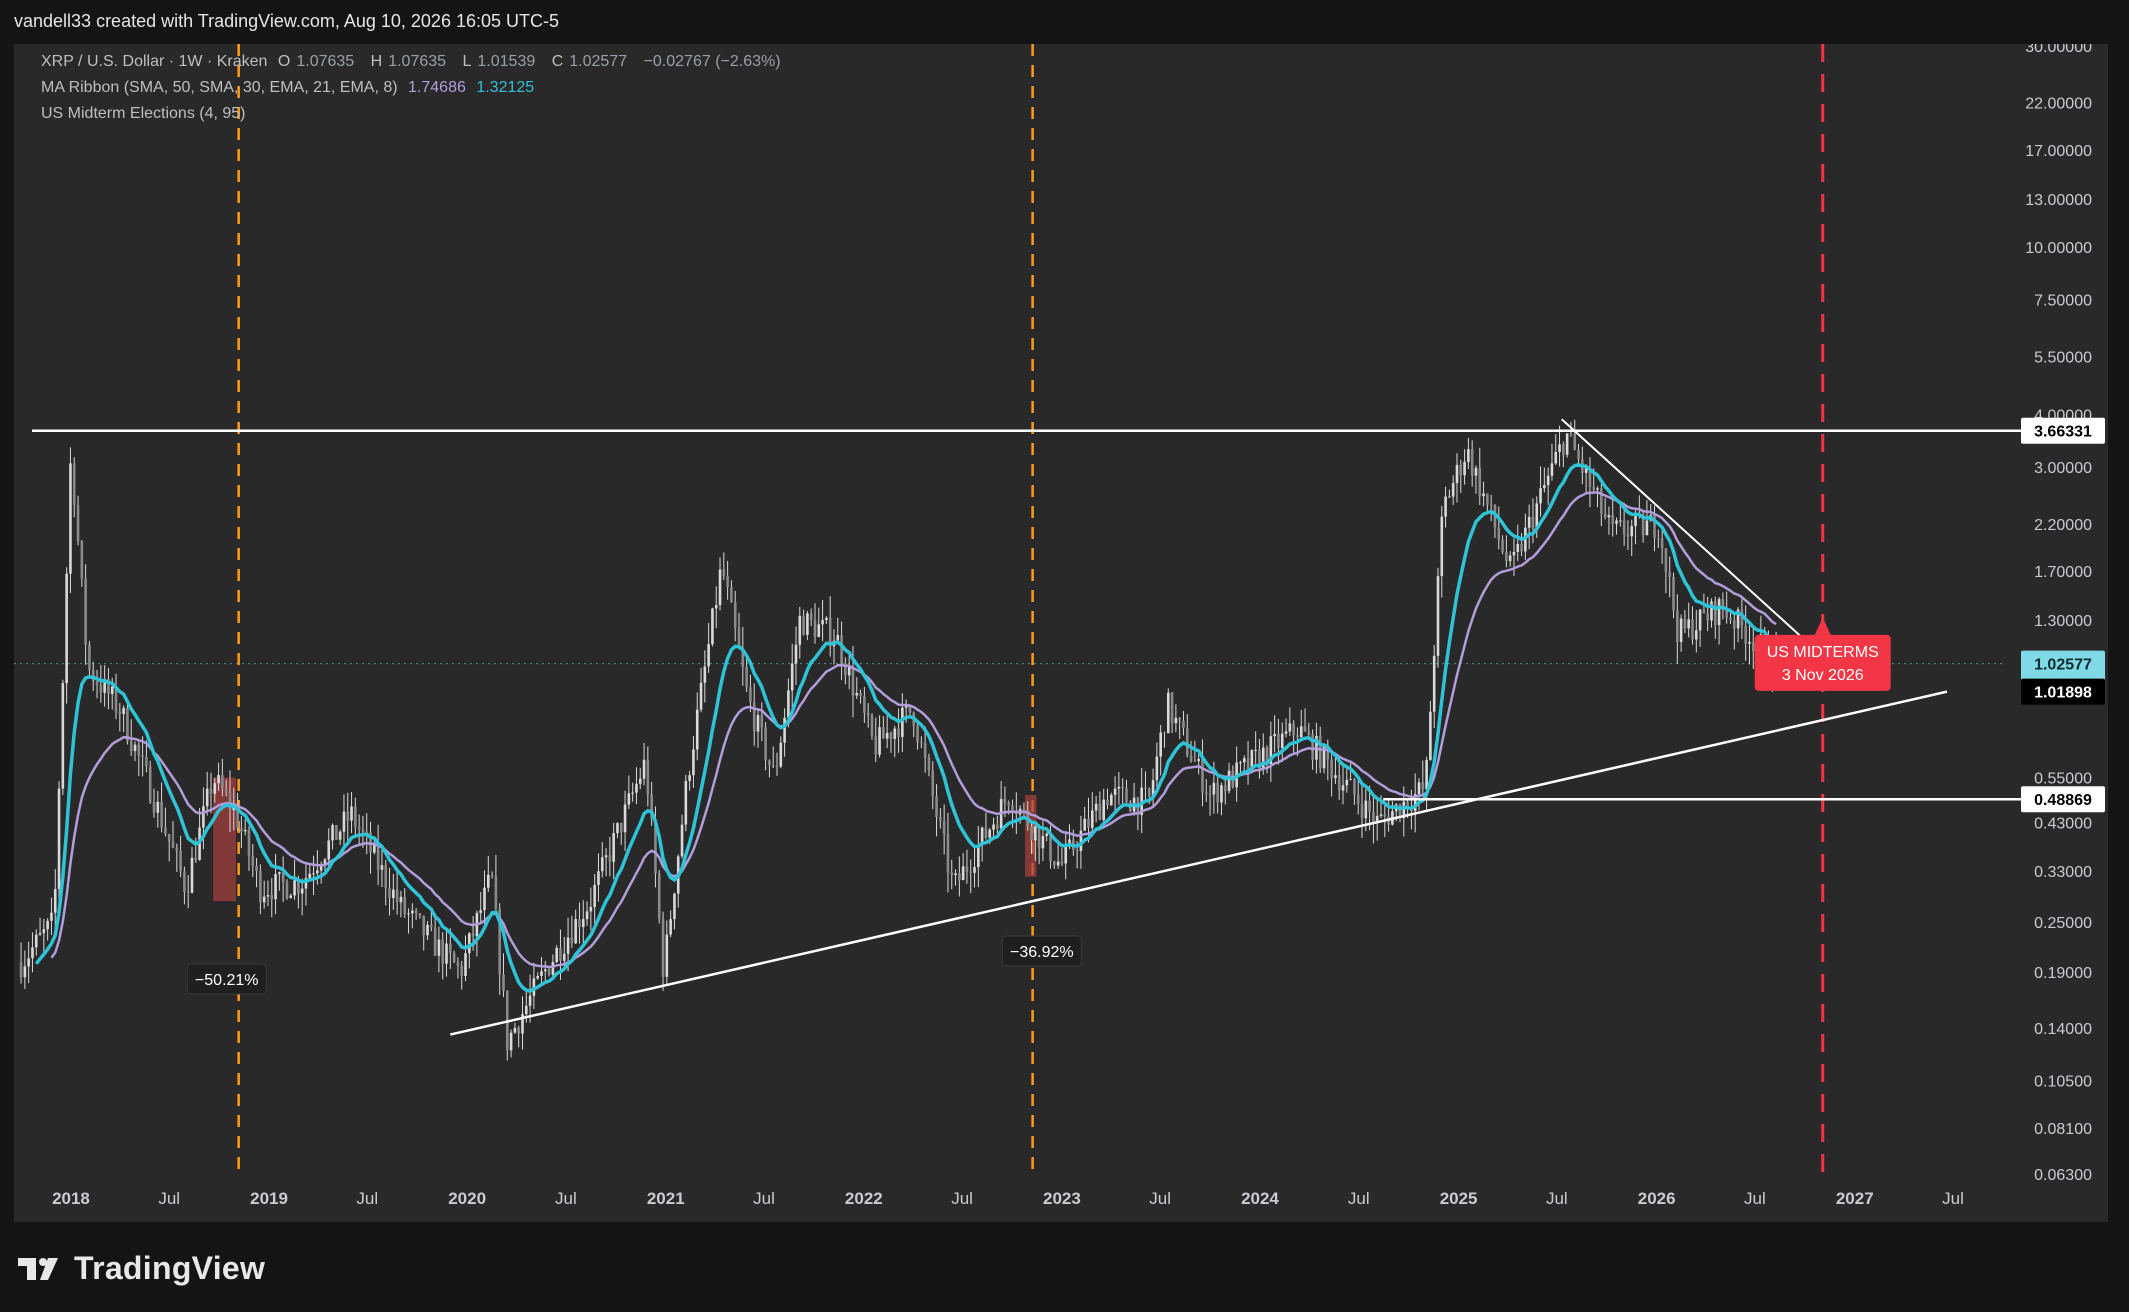 The height and width of the screenshot is (1312, 2129). What do you see at coordinates (1064, 1267) in the screenshot?
I see `footer: TradingView` at bounding box center [1064, 1267].